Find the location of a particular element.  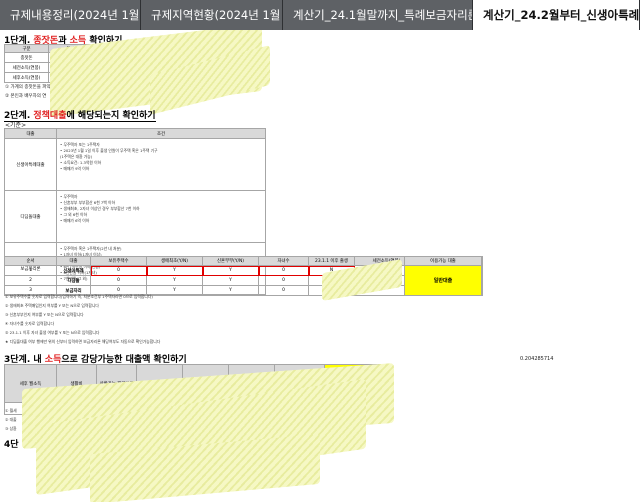

step3-note: ① 월세 is located at coordinates (11, 410).